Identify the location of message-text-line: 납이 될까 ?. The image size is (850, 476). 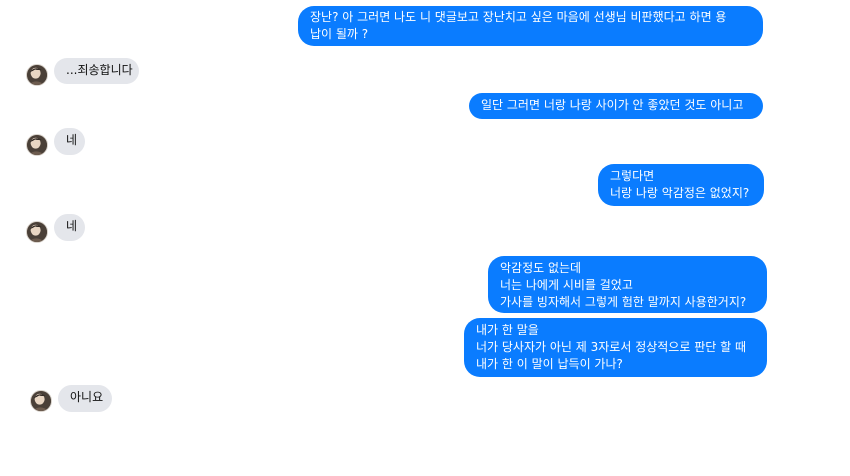
(339, 34).